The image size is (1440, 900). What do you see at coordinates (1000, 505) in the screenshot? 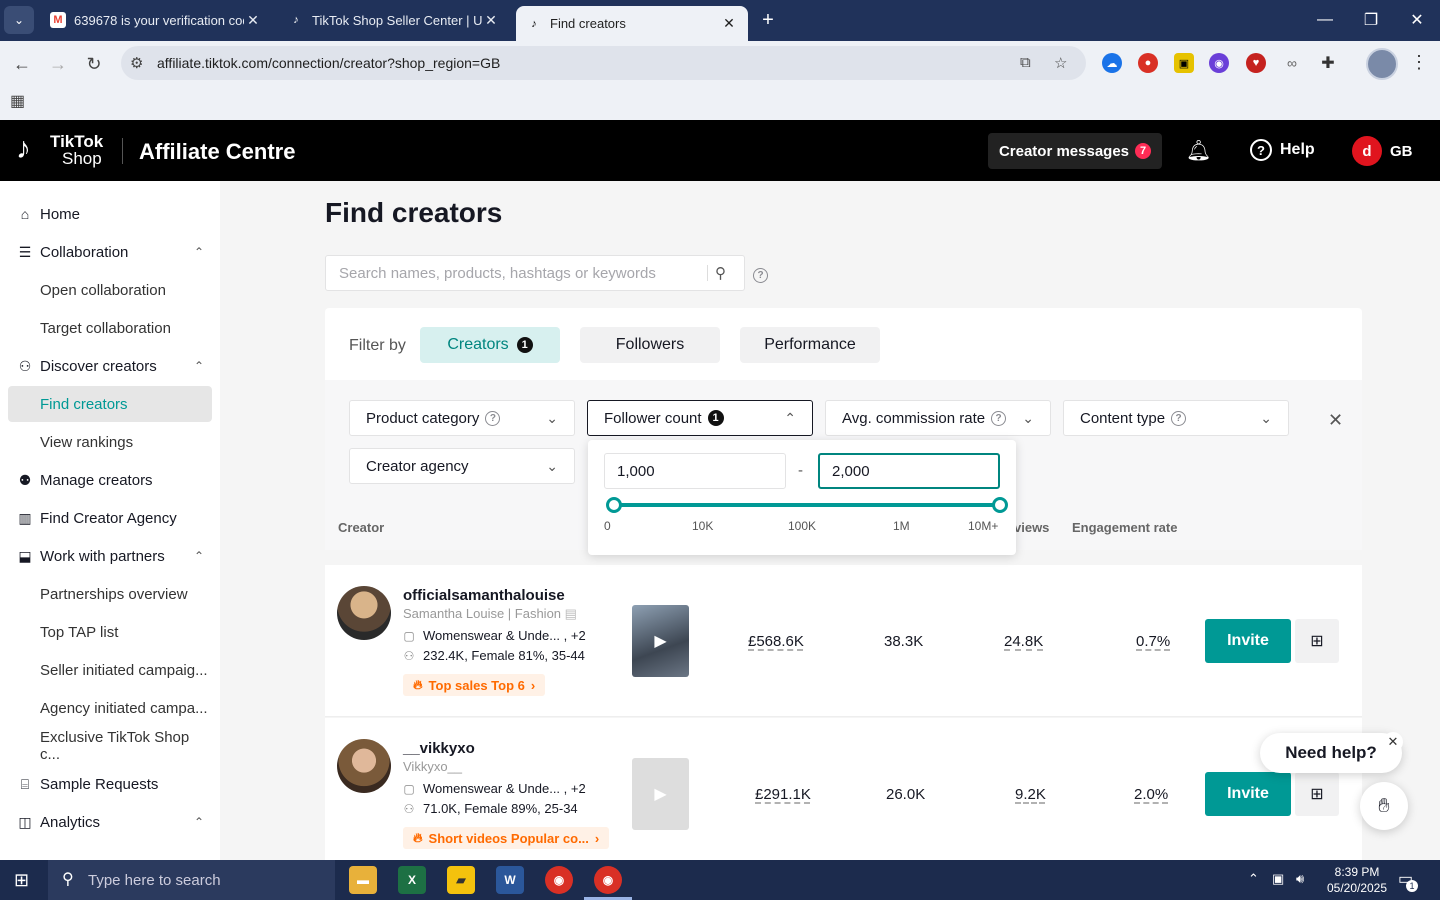
I see `slider-max-handle` at bounding box center [1000, 505].